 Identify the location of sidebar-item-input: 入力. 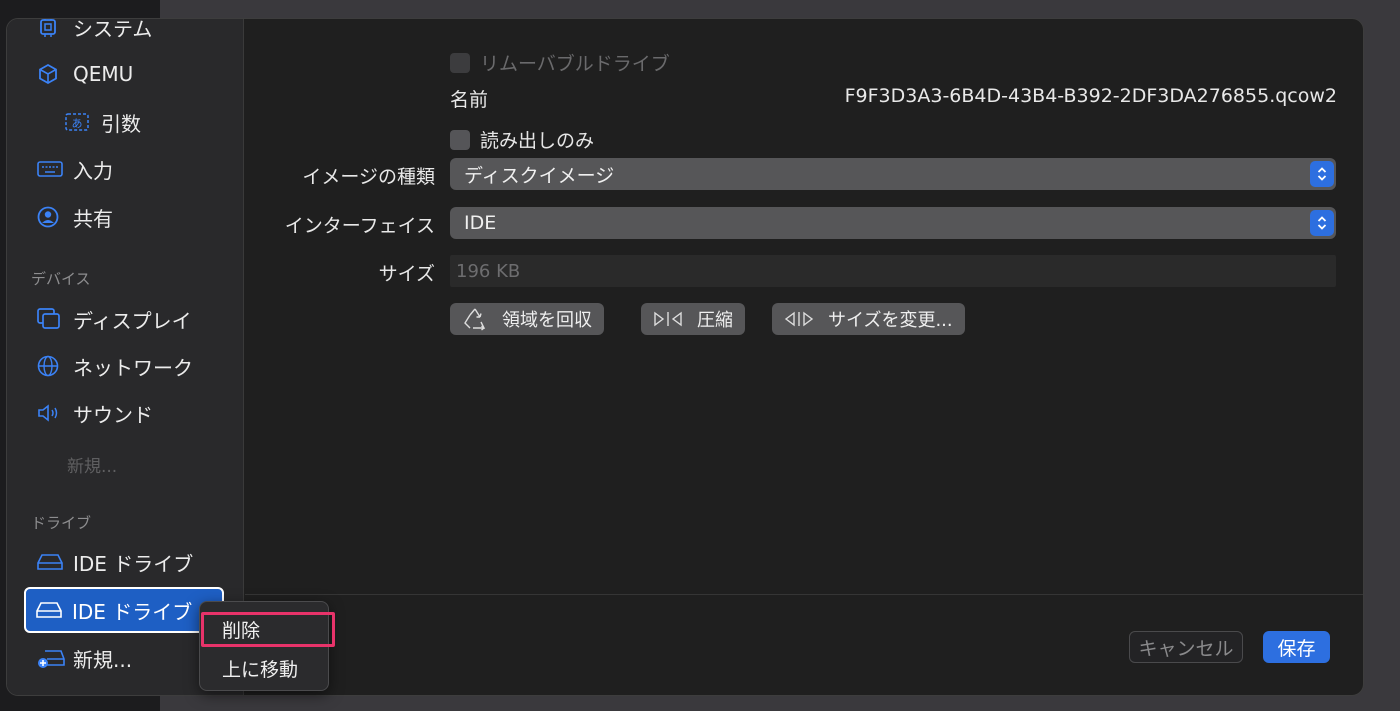
(75, 169).